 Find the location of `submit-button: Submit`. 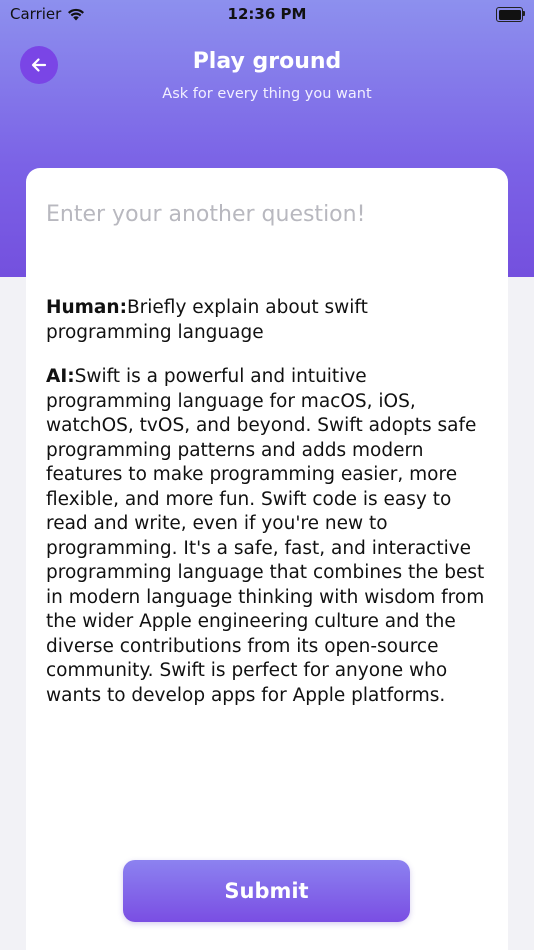

submit-button: Submit is located at coordinates (266, 891).